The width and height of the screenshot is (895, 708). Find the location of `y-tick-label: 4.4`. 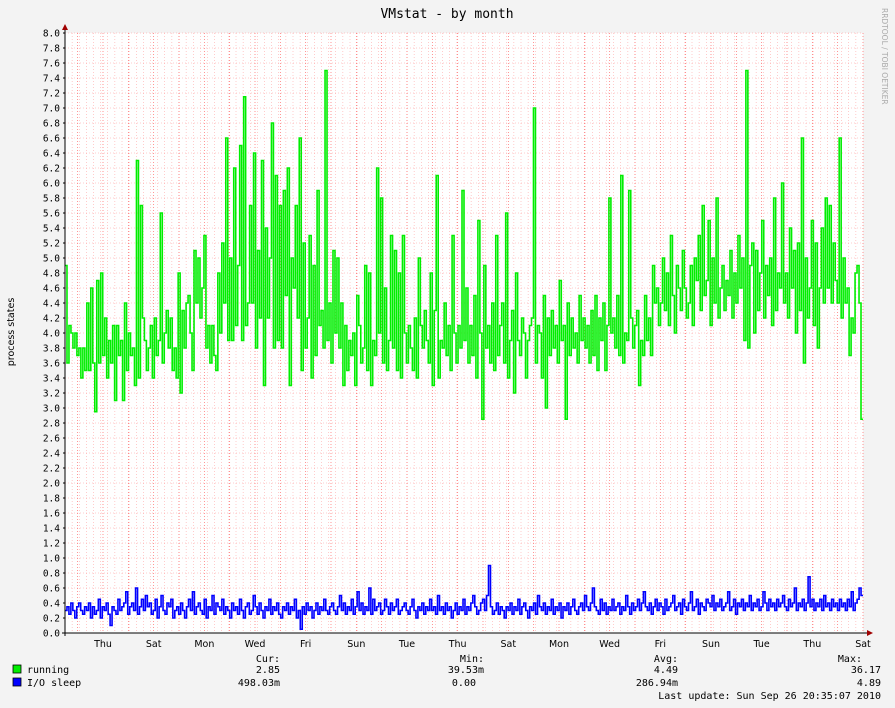

y-tick-label: 4.4 is located at coordinates (51, 304).